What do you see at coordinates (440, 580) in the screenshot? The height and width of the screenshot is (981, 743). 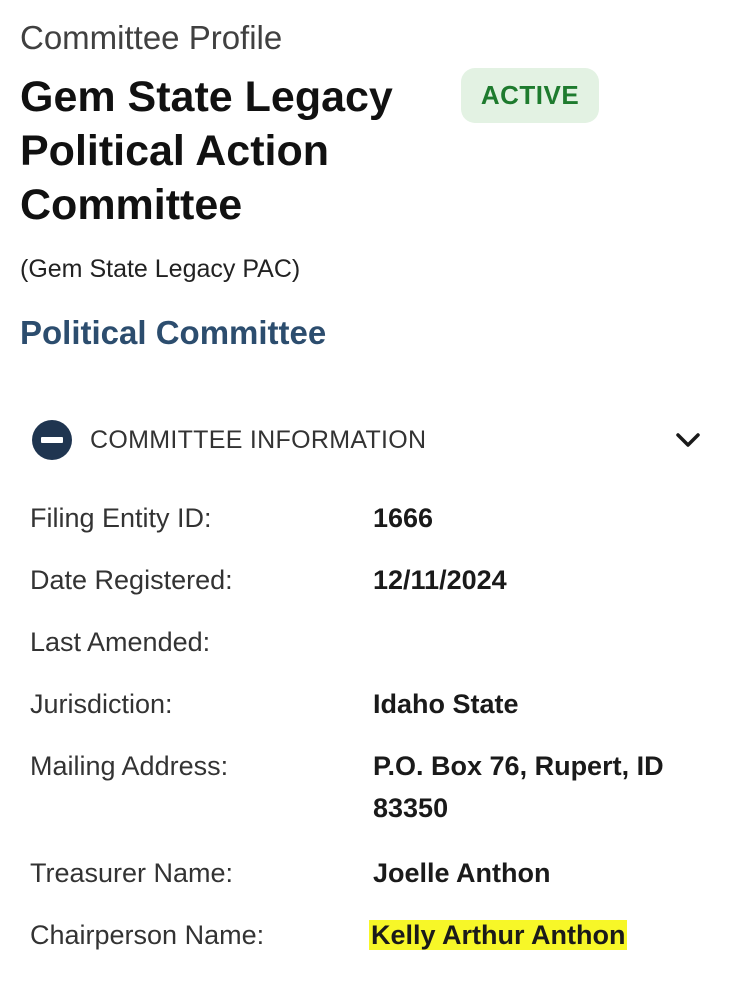 I see `date-registered-value: 12/11/2024` at bounding box center [440, 580].